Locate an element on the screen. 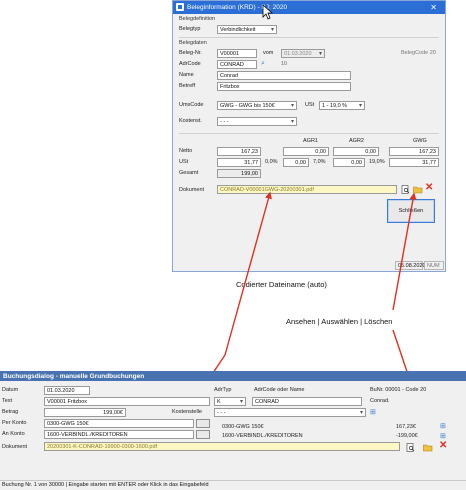 Image resolution: width=466 pixels, height=490 pixels. adrtyp-label: AdrTyp is located at coordinates (223, 390).